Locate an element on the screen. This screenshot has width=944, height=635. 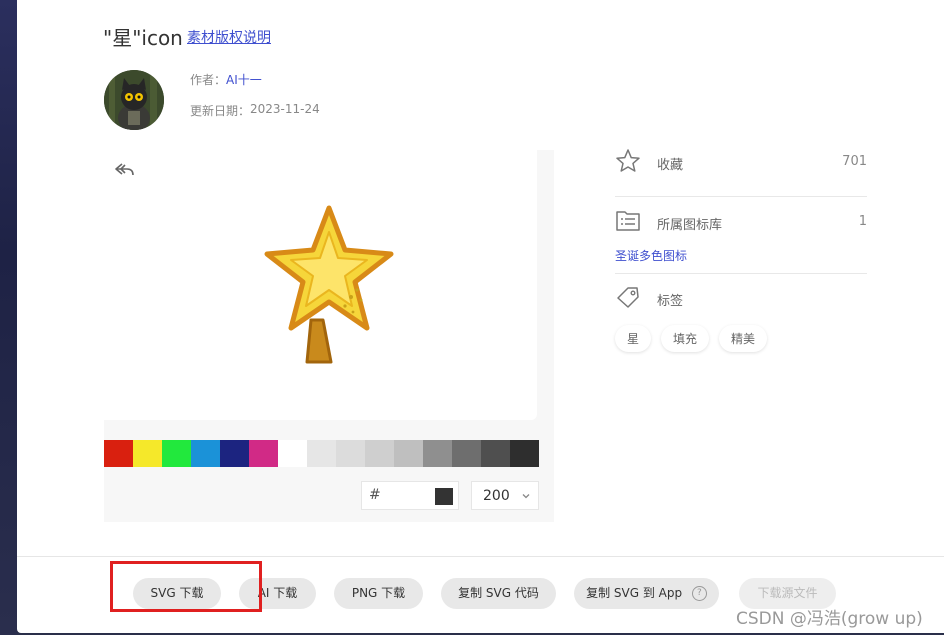
favorites-count: 701 is located at coordinates (854, 161).